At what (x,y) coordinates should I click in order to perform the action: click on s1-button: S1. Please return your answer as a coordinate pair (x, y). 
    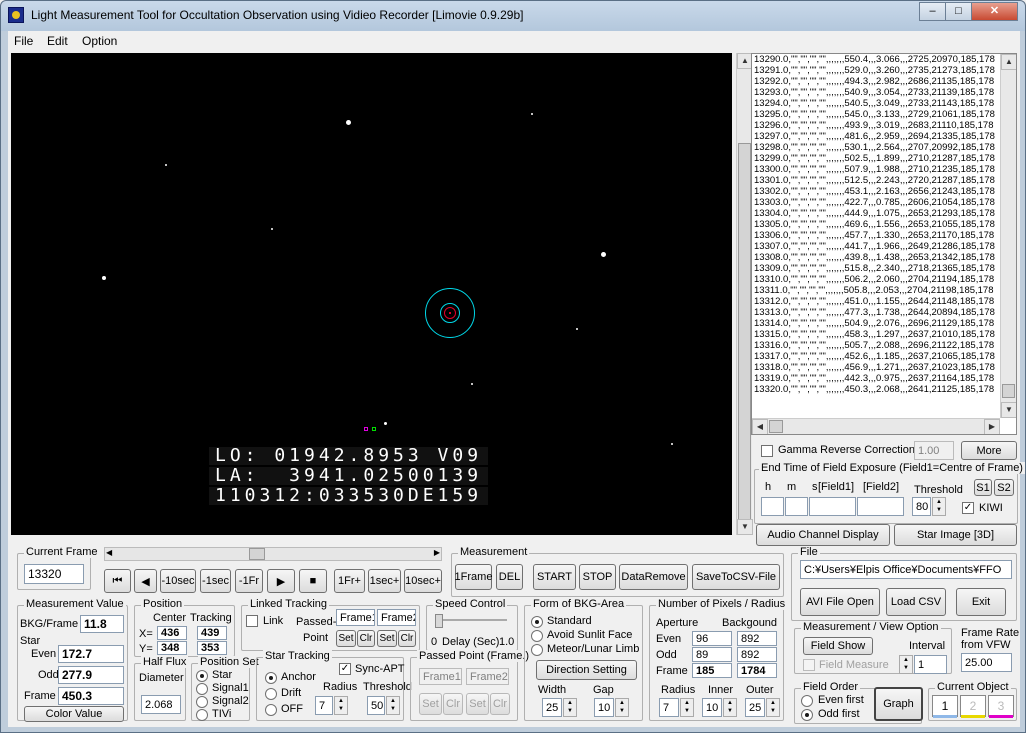
    Looking at the image, I should click on (983, 487).